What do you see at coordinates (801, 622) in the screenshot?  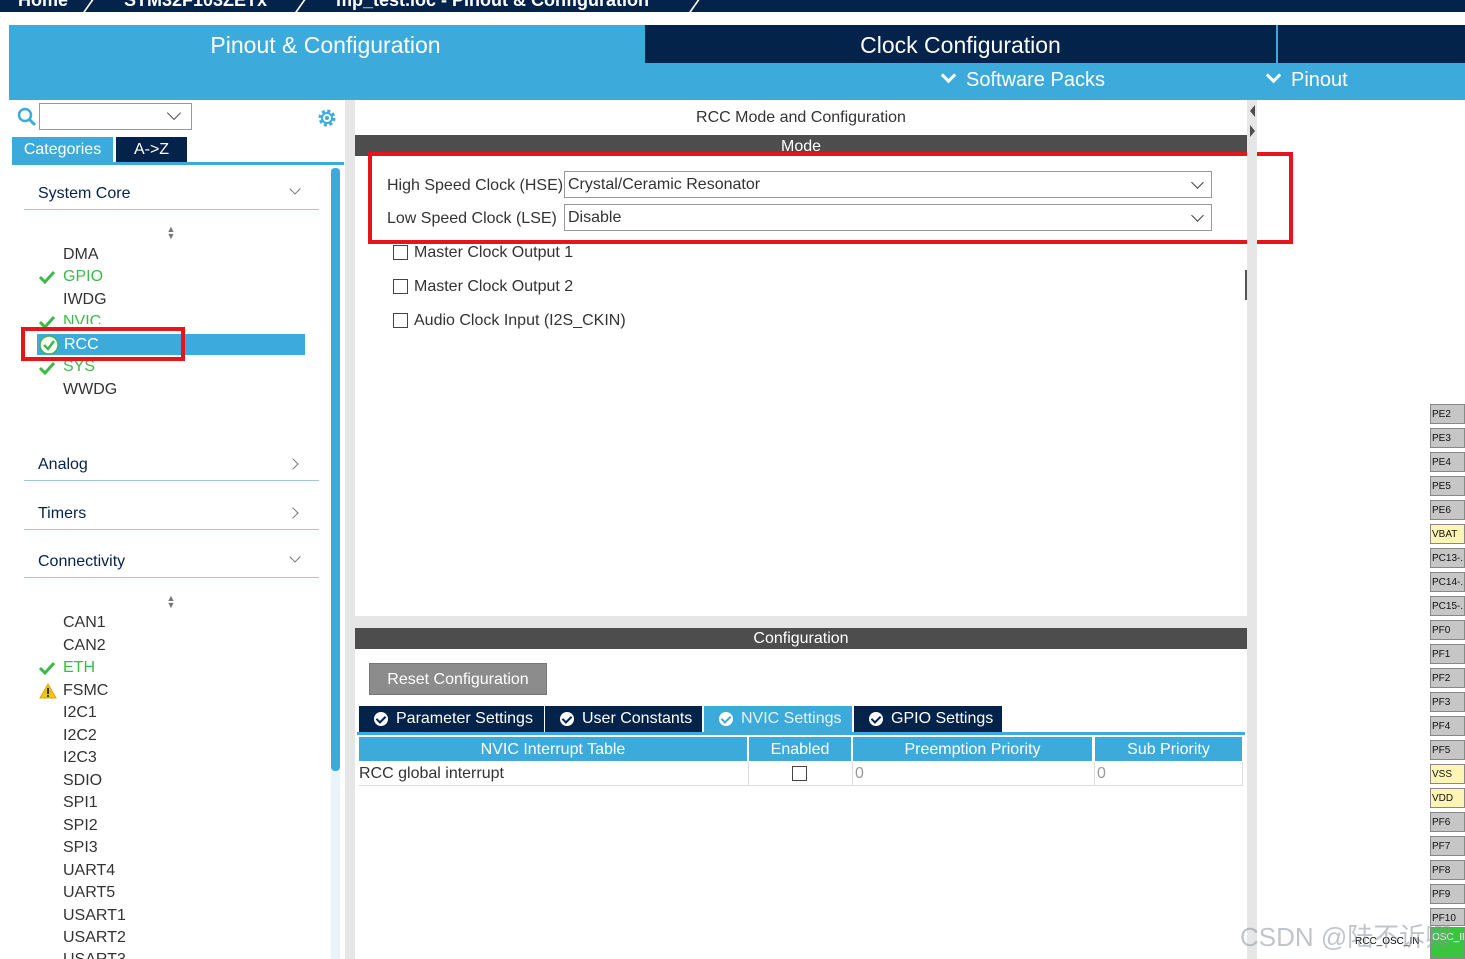 I see `splitter` at bounding box center [801, 622].